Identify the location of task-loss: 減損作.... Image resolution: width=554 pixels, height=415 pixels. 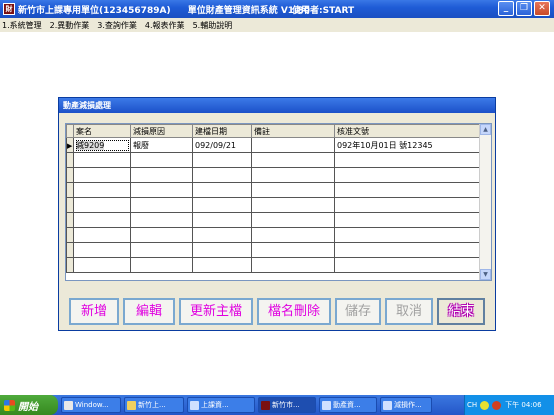
(406, 405).